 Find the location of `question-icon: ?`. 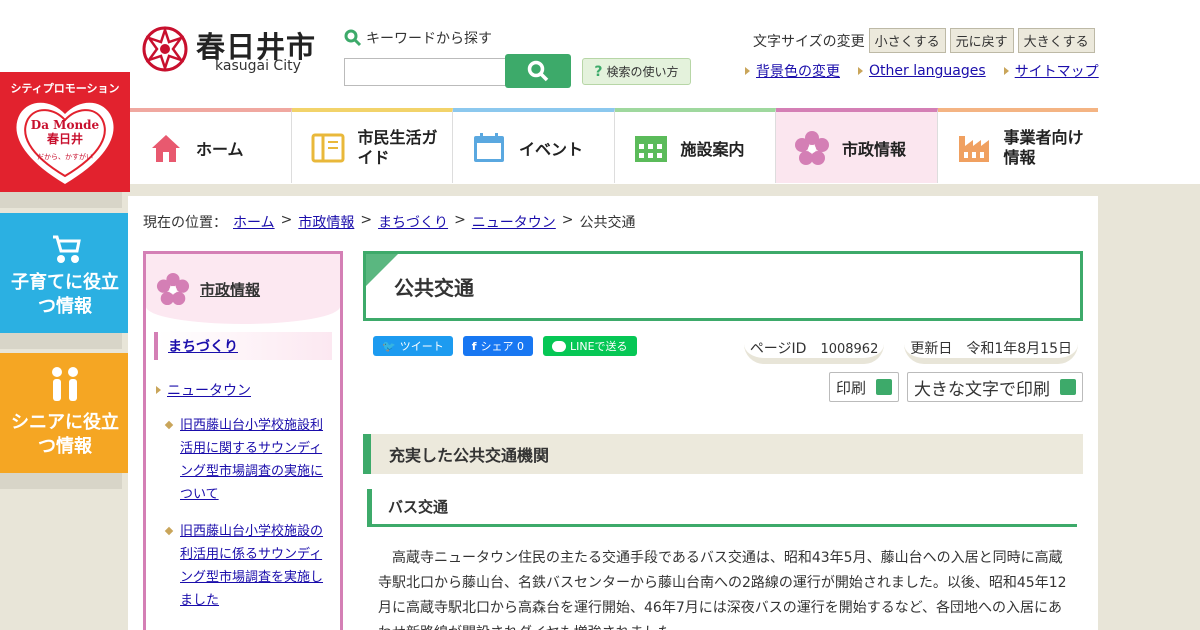

question-icon: ? is located at coordinates (598, 71).